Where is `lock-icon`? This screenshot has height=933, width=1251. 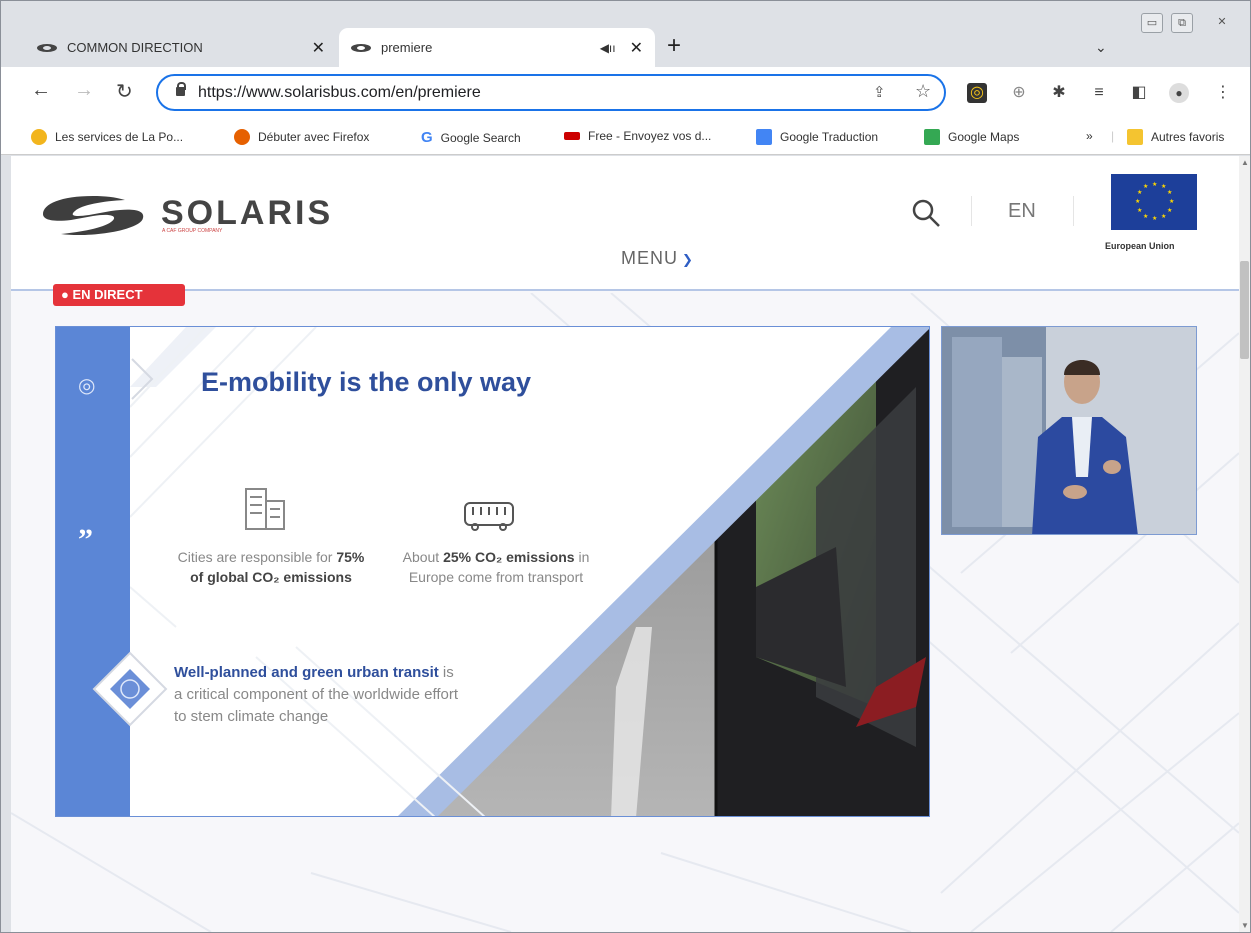
lock-icon is located at coordinates (181, 90).